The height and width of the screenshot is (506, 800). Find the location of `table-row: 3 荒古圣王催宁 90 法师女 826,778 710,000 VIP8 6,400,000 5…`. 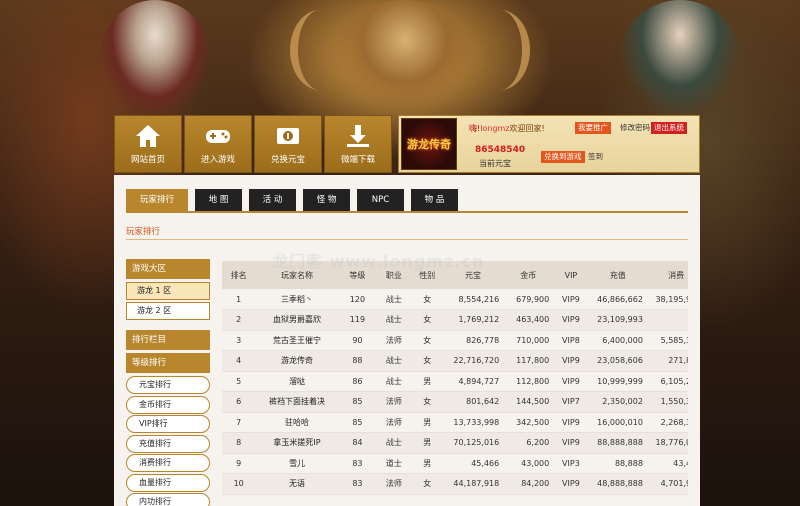

table-row: 3 荒古圣王催宁 90 法师女 826,778 710,000 VIP8 6,400,000 5… is located at coordinates (455, 340).